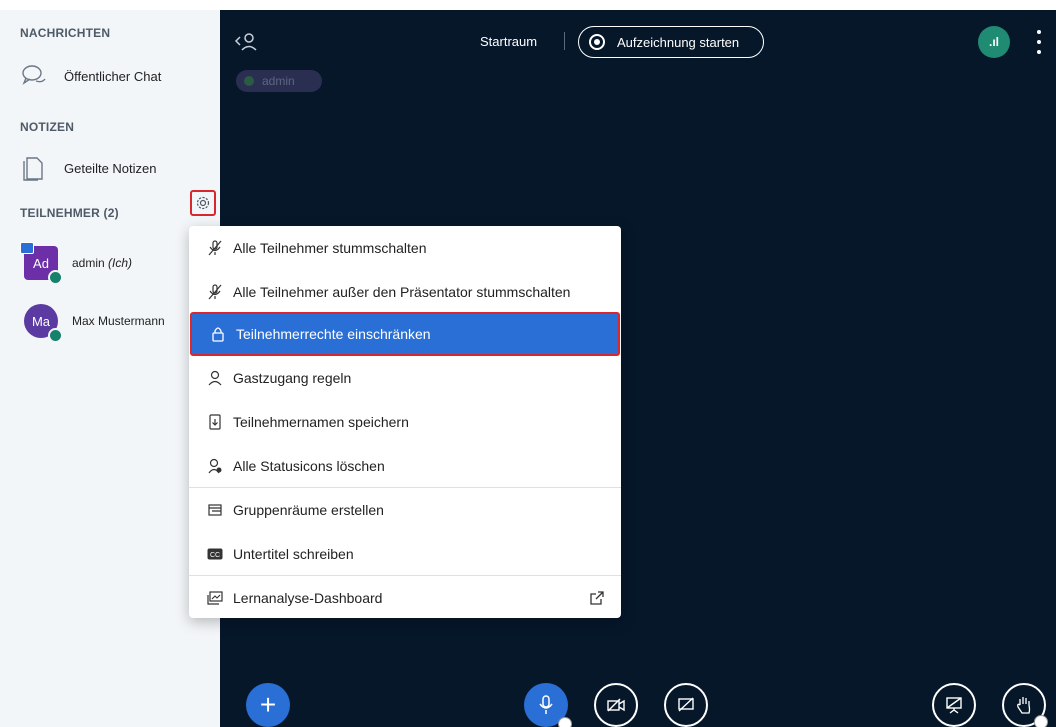 Image resolution: width=1056 pixels, height=727 pixels. What do you see at coordinates (405, 554) in the screenshot?
I see `menu-item-write-captions: CC Untertitel schreiben` at bounding box center [405, 554].